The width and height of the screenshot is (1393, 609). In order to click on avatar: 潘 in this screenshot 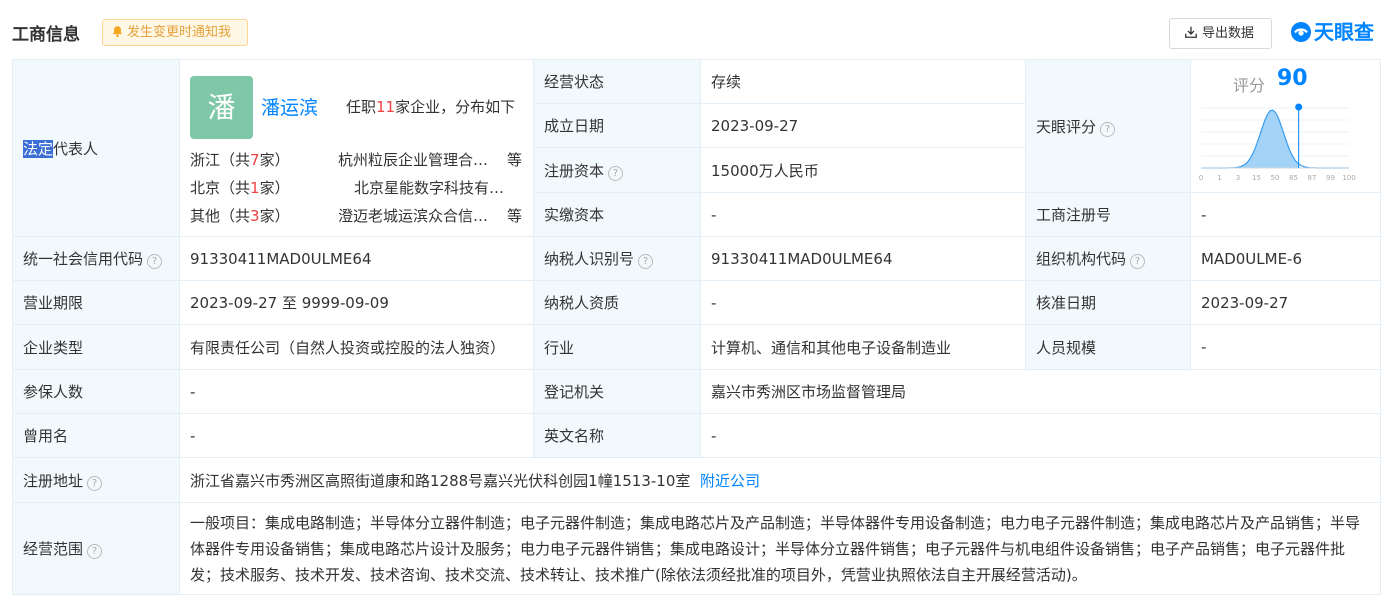, I will do `click(221, 107)`.